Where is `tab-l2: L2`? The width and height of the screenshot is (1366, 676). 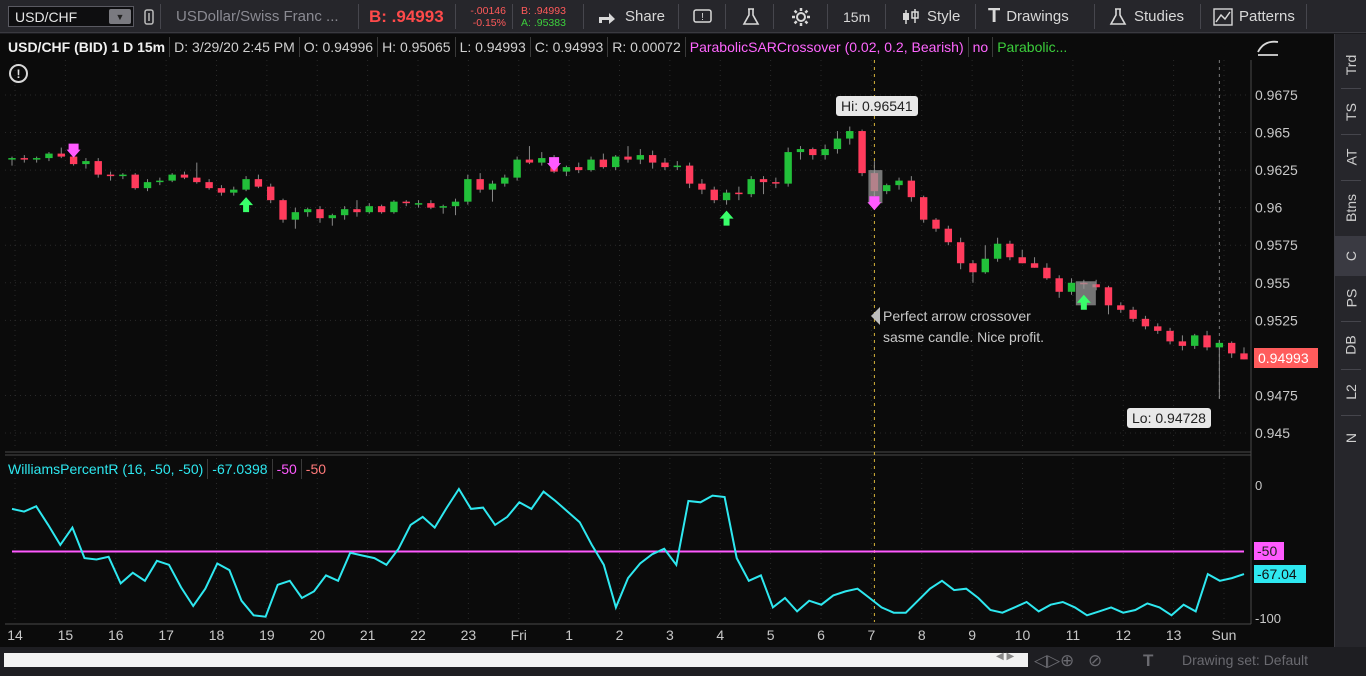
tab-l2: L2 is located at coordinates (1350, 392).